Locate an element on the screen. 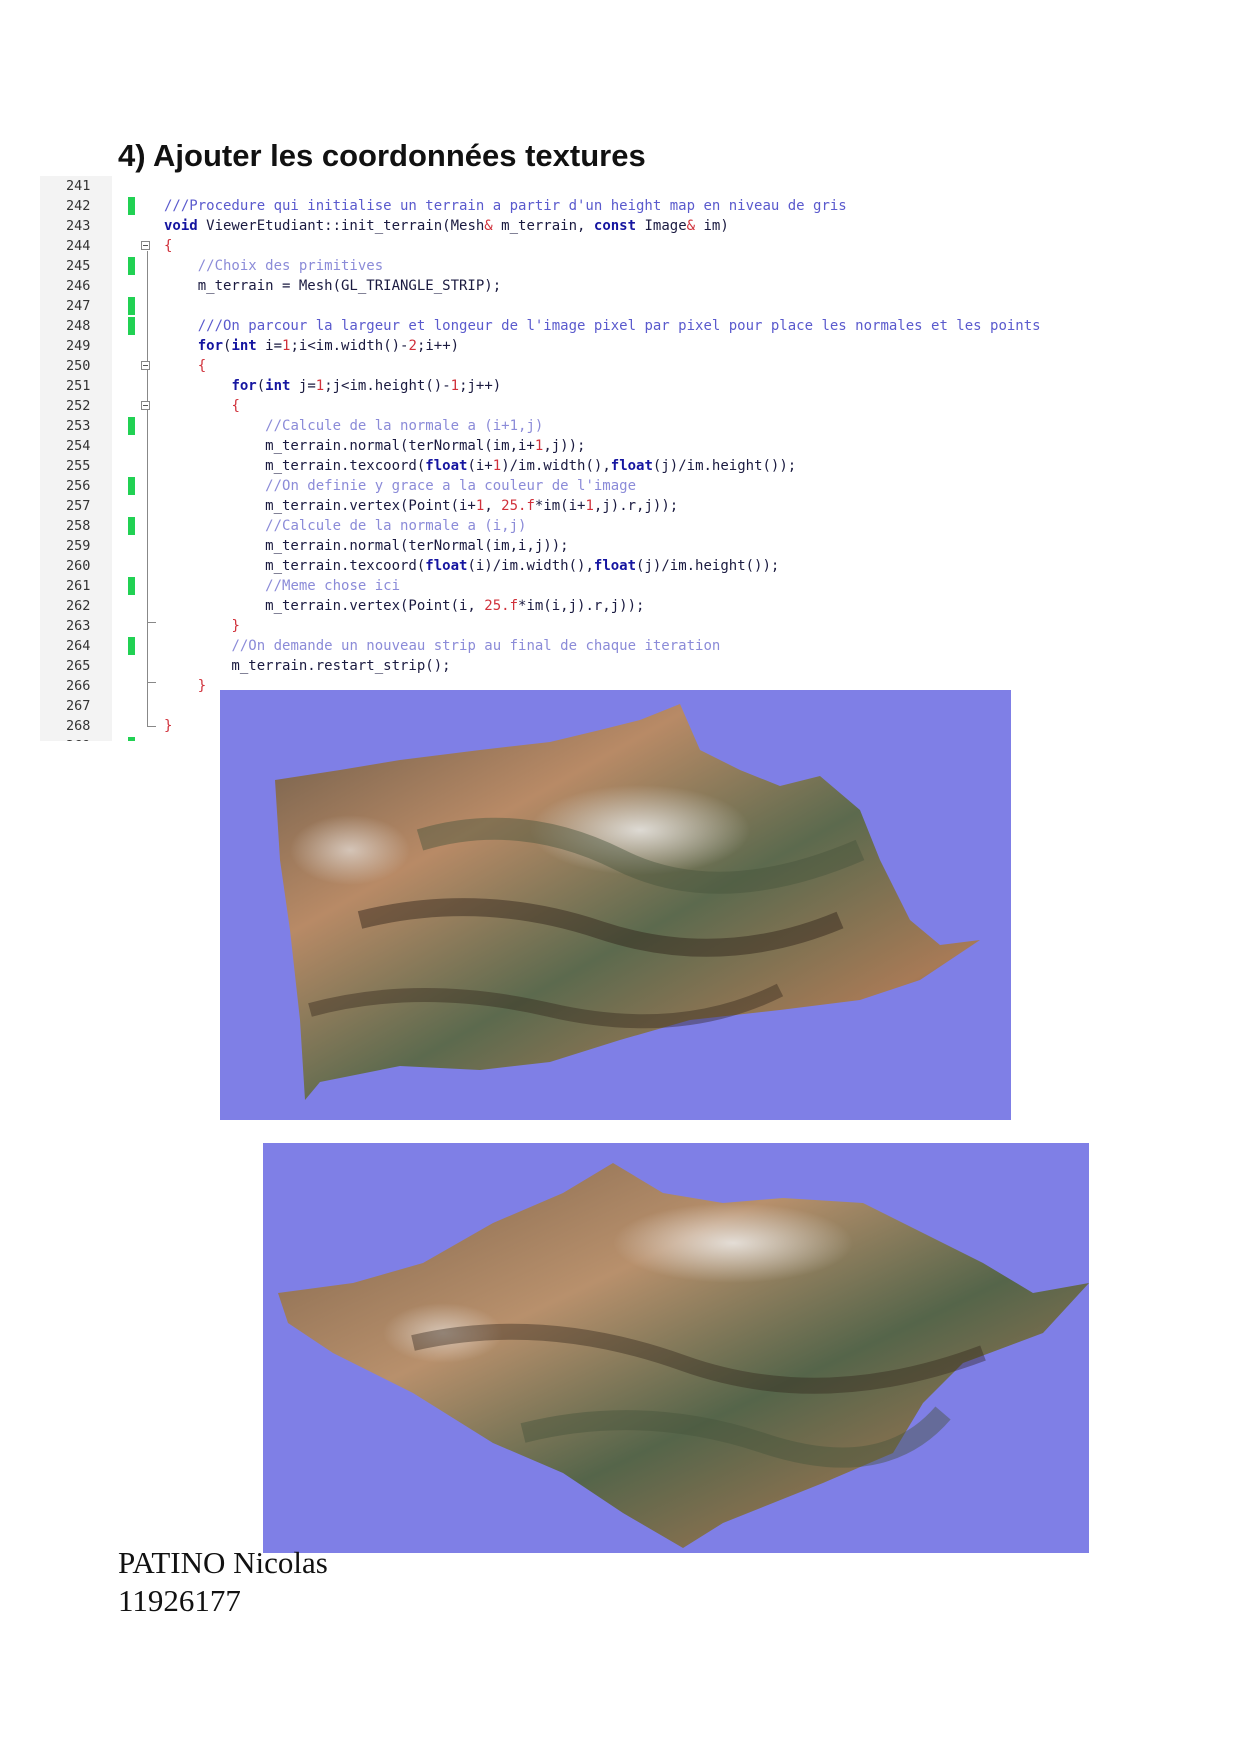  code-line: 244 { is located at coordinates (624, 246).